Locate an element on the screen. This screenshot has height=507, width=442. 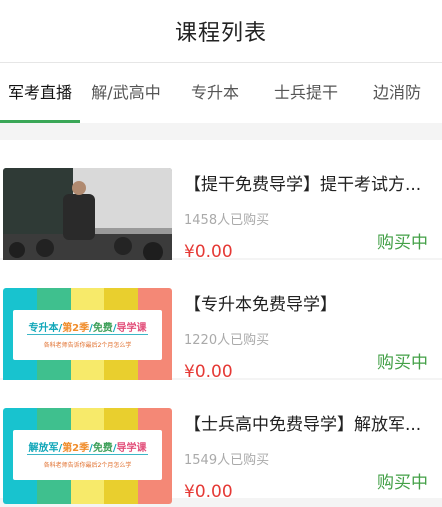
active-tab-indicator is located at coordinates (40, 121).